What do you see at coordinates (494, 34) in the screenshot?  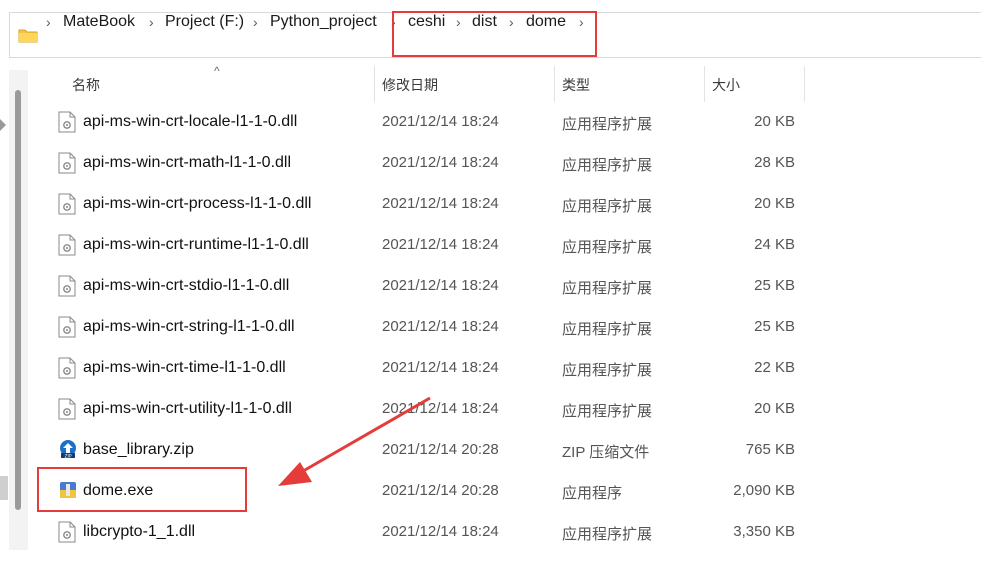 I see `breadcrumb-highlight-box` at bounding box center [494, 34].